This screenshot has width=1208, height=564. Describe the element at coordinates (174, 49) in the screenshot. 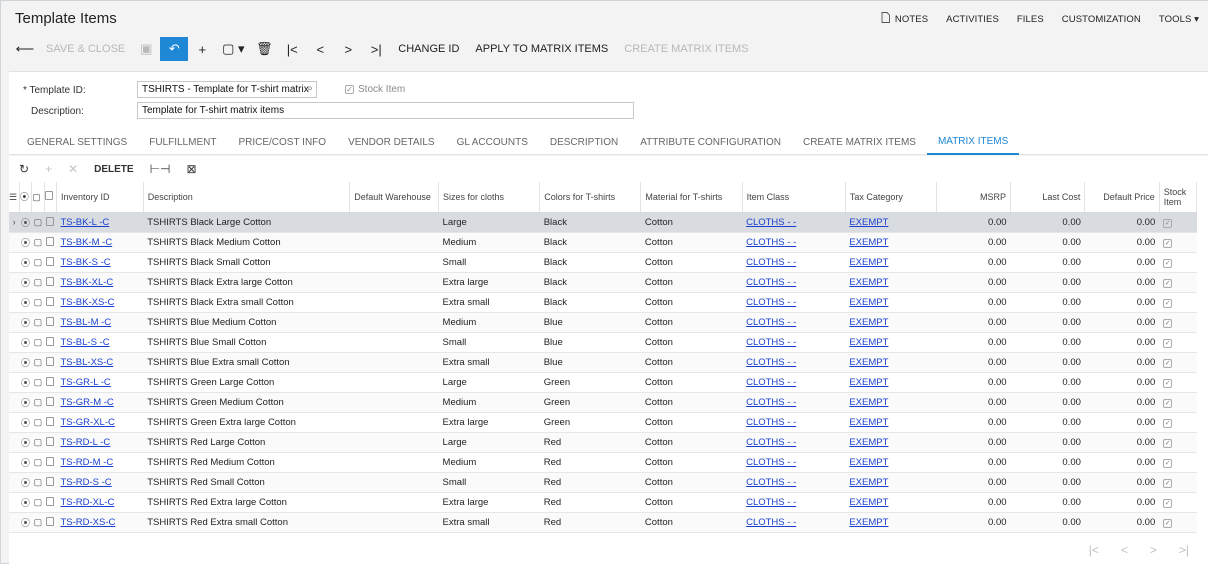

I see `undo-button: ↶` at that location.